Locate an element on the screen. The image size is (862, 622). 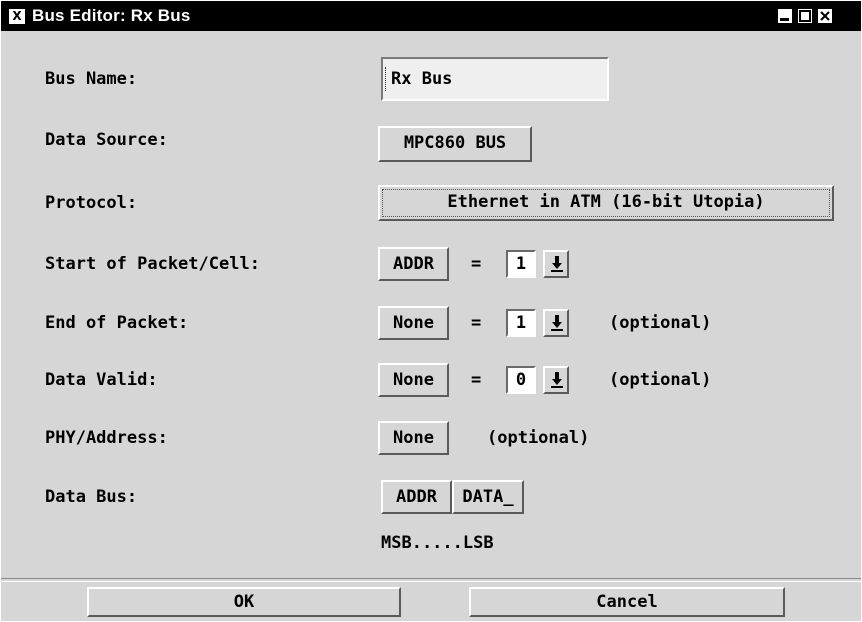
window-title: Bus Editor: Rx Bus is located at coordinates (111, 15).